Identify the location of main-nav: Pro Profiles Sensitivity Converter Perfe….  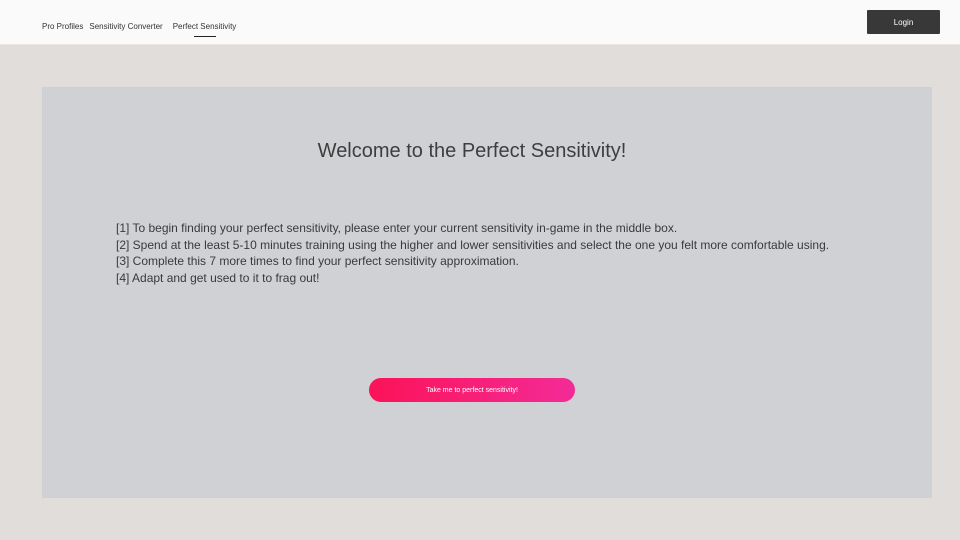
(142, 29).